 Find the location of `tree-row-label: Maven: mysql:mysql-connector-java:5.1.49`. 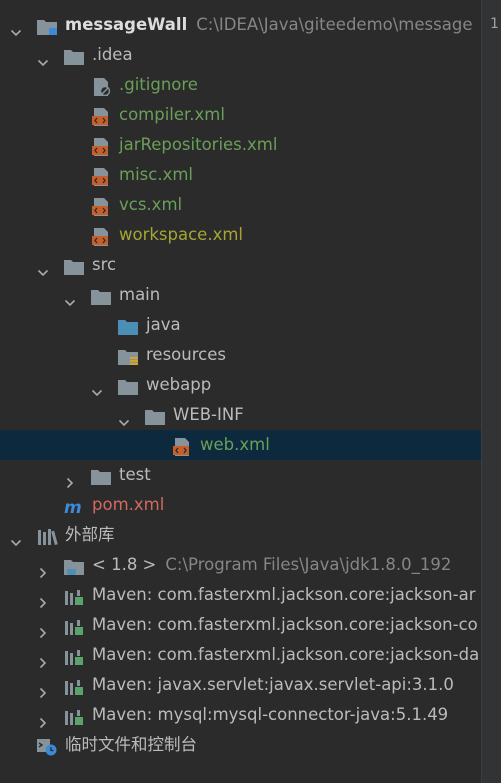

tree-row-label: Maven: mysql:mysql-connector-java:5.1.49 is located at coordinates (270, 714).